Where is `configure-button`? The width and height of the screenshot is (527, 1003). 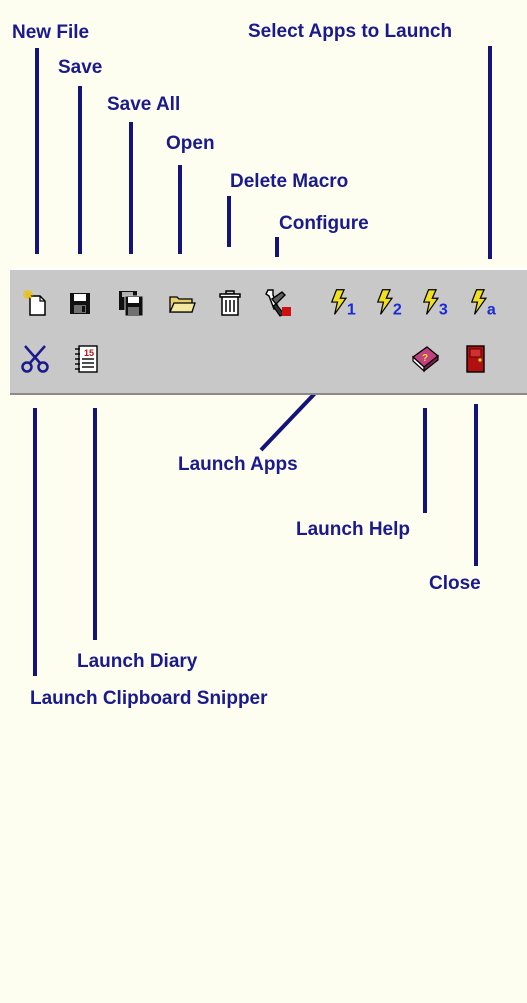
configure-button is located at coordinates (278, 303).